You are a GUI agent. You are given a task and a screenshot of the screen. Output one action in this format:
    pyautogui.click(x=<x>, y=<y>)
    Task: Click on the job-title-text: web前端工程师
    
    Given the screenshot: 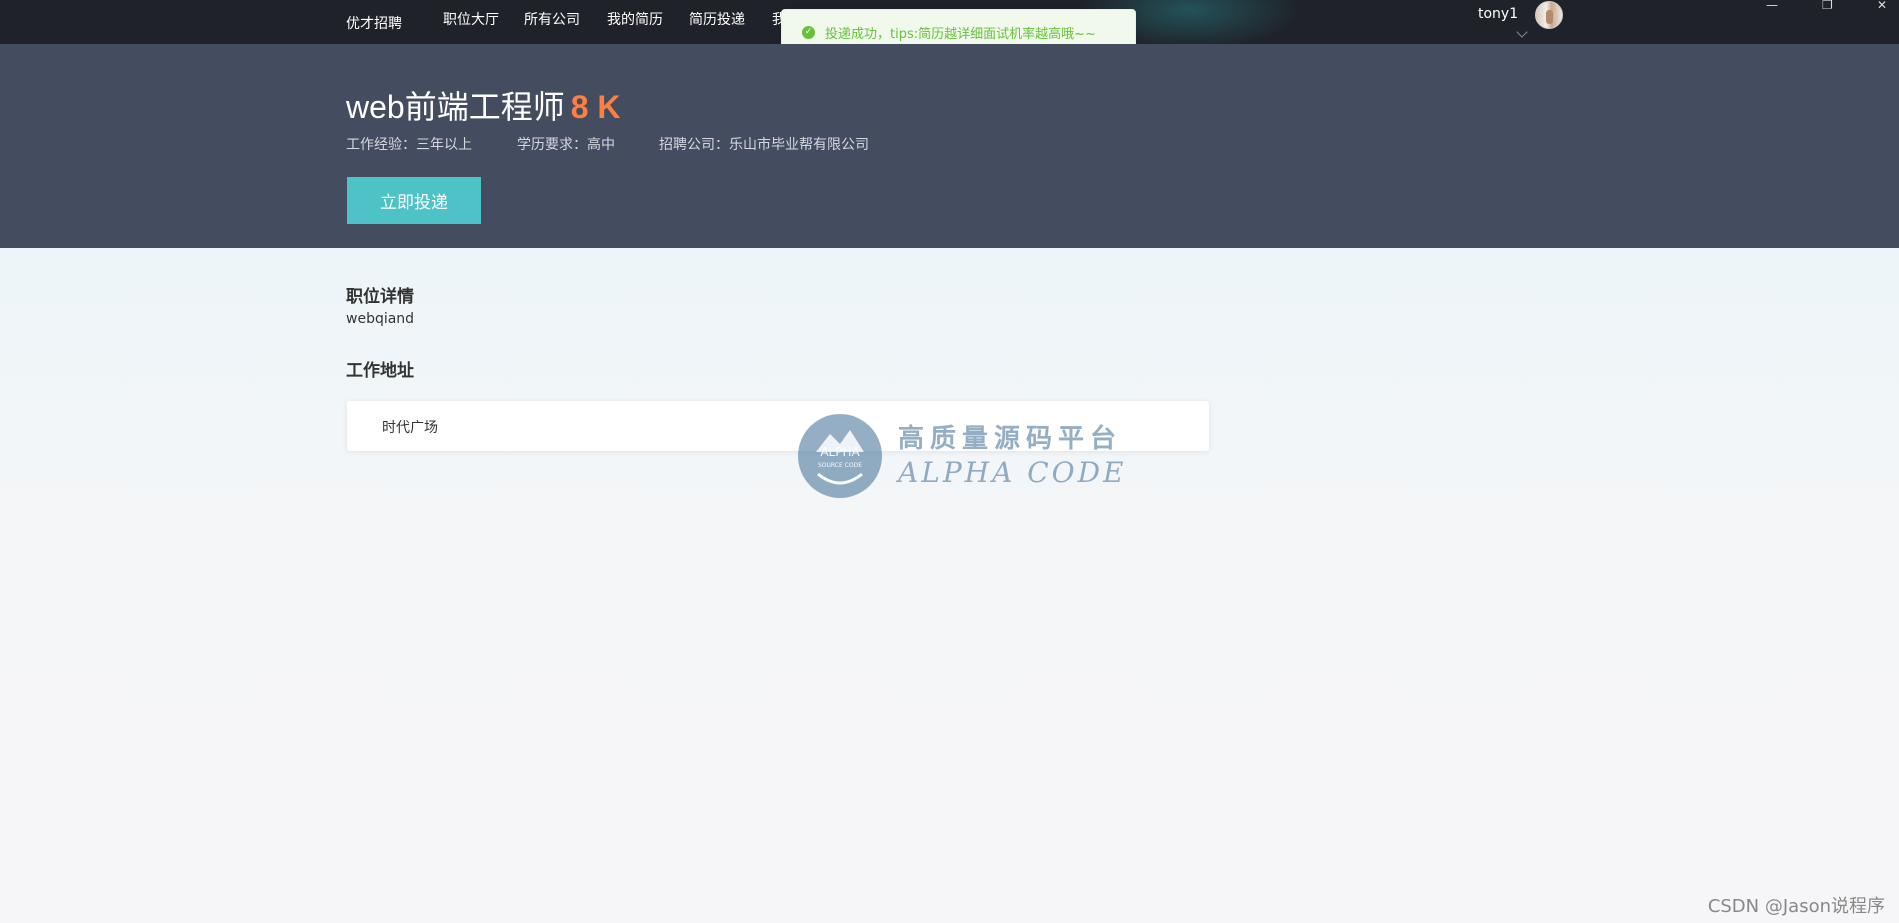 What is the action you would take?
    pyautogui.click(x=455, y=107)
    